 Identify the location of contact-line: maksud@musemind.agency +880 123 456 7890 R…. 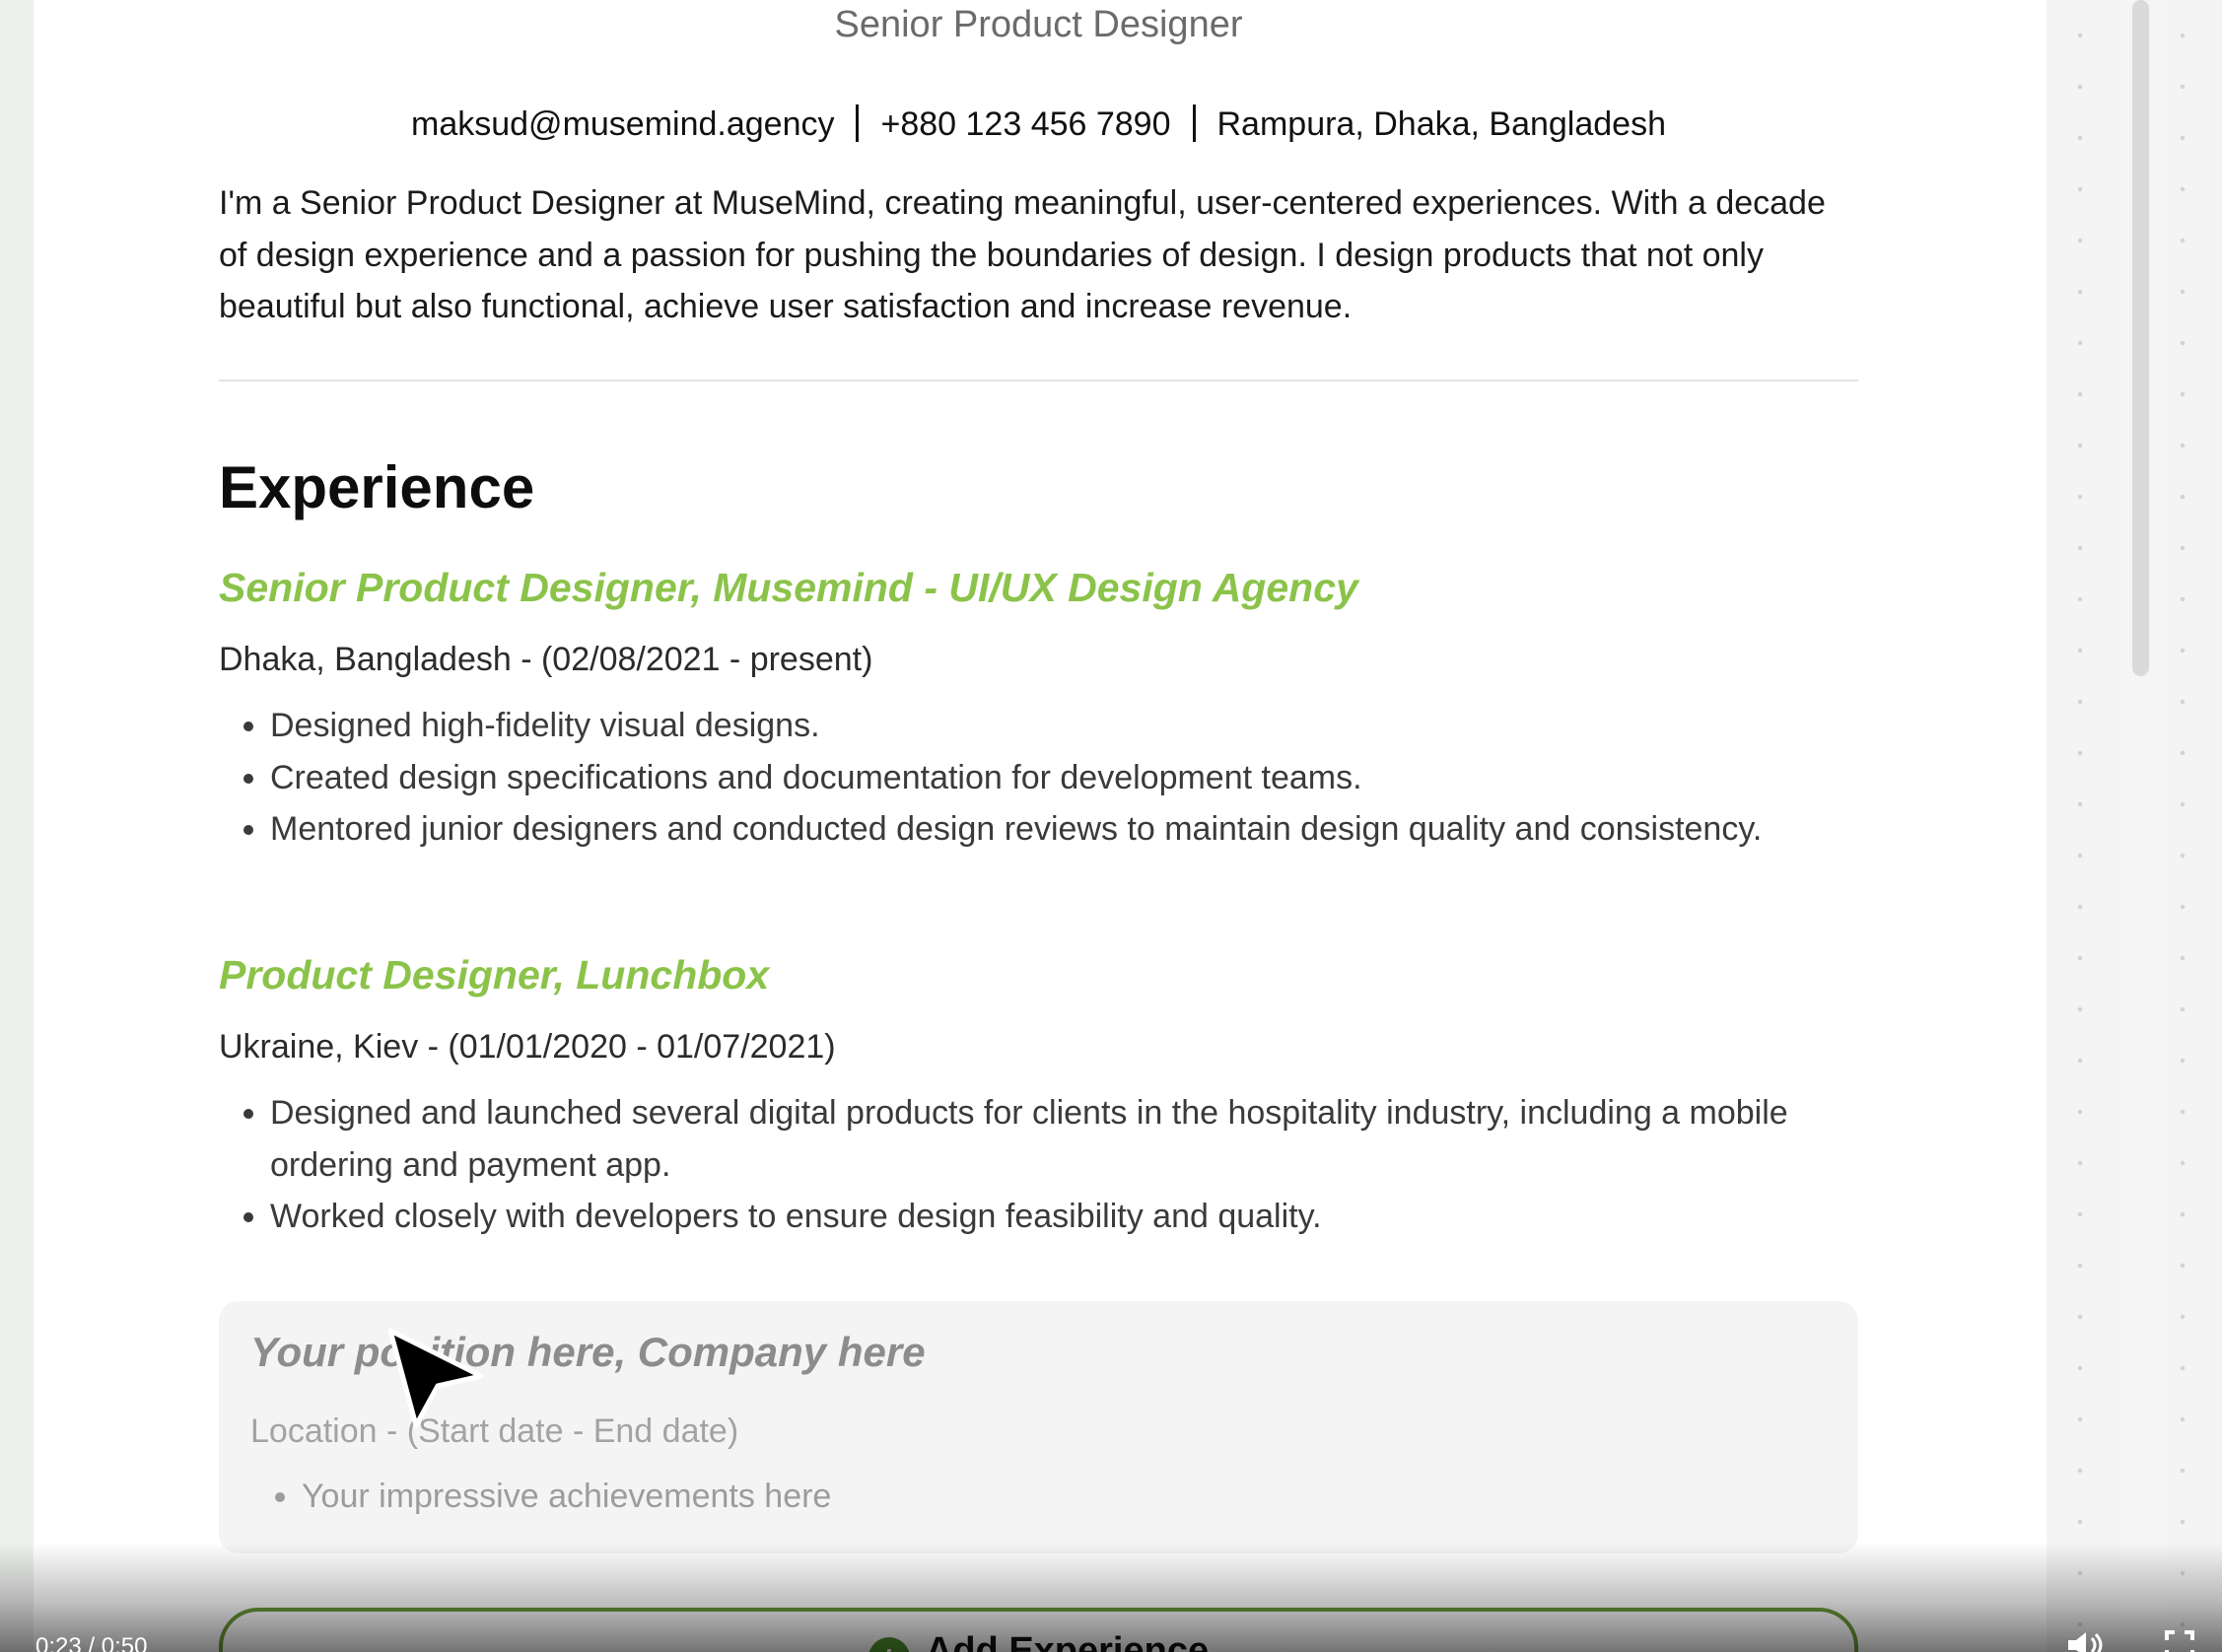
(1038, 124).